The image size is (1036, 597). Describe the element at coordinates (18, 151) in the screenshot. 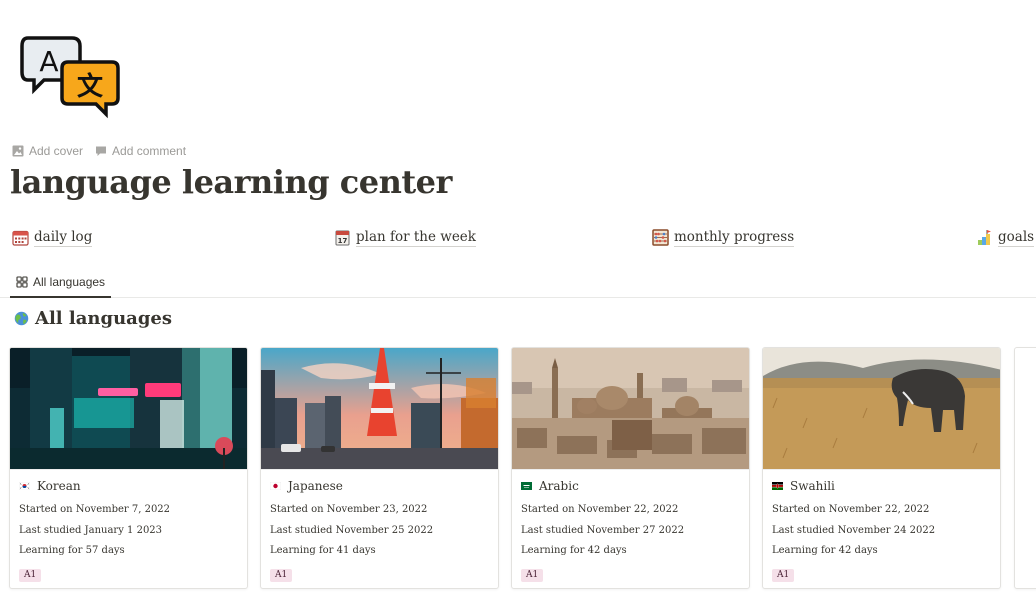

I see `image-icon` at that location.